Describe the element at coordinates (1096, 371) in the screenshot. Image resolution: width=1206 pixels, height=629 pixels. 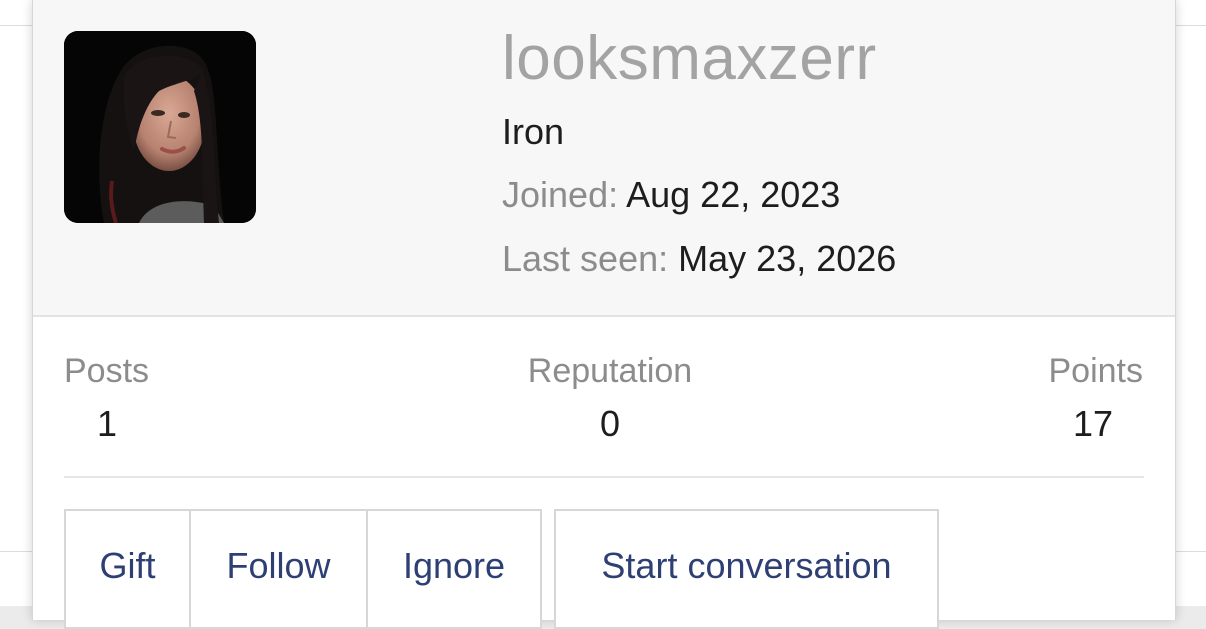
I see `stat-label: Points` at that location.